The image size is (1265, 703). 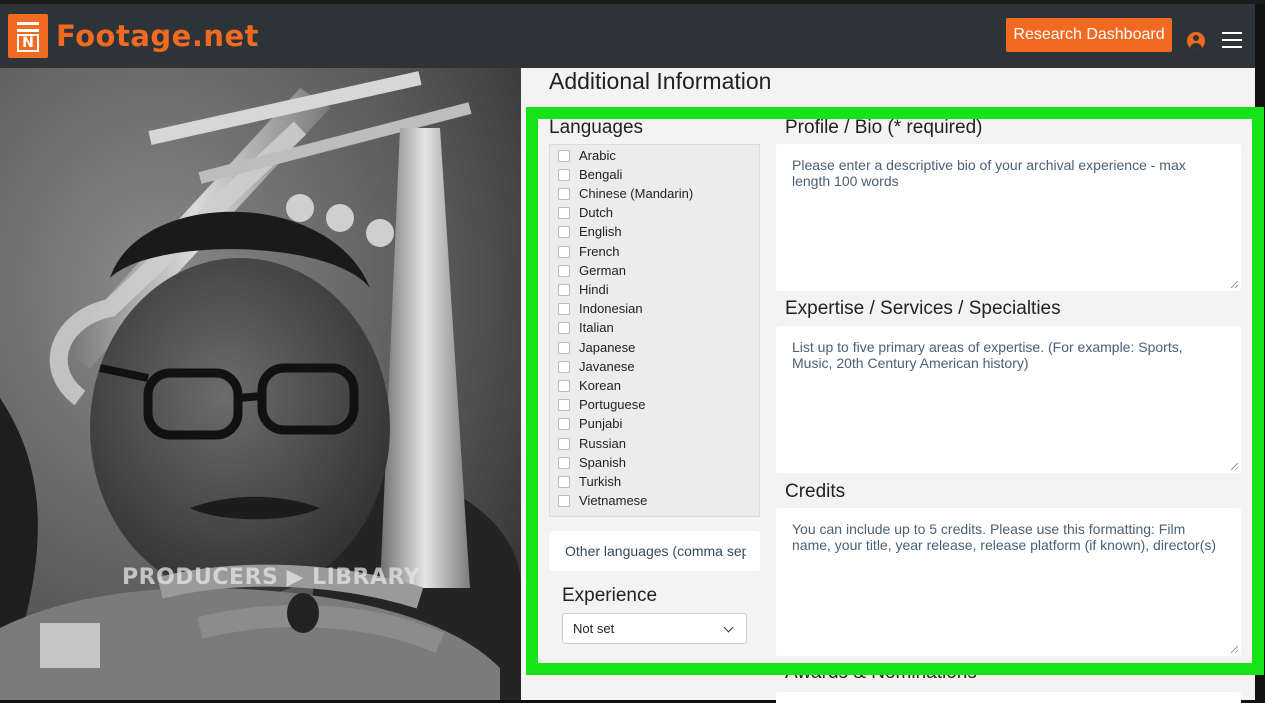 I want to click on language-option-punjabi: Punjabi, so click(x=590, y=423).